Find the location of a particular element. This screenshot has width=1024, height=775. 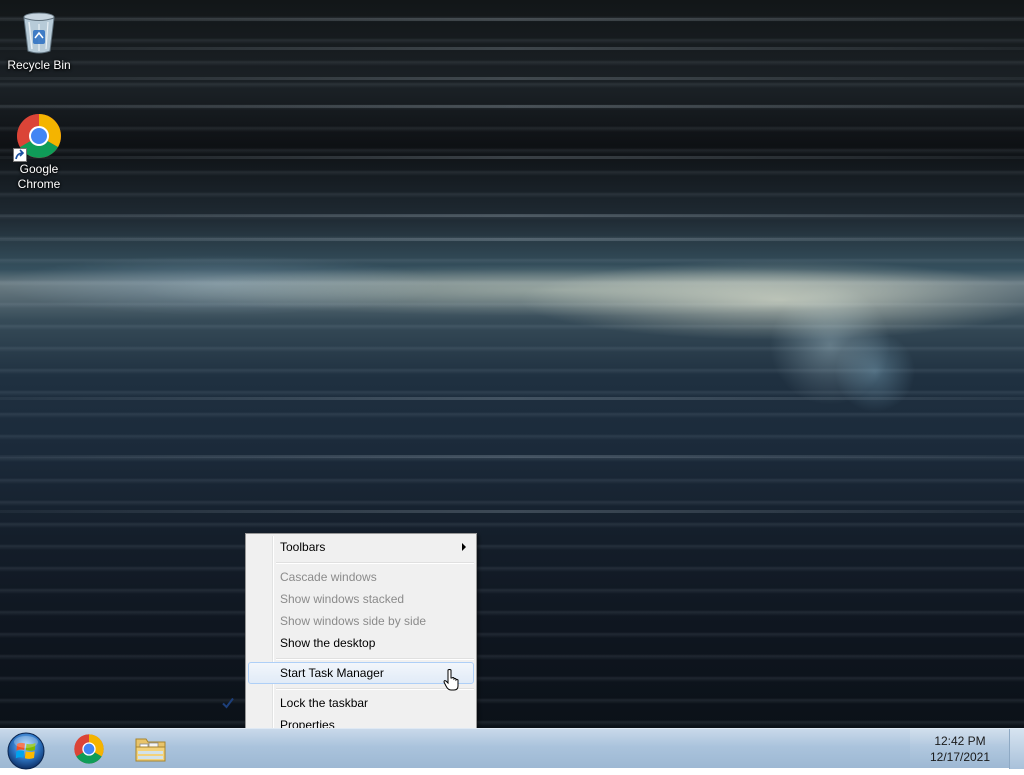

taskbar: 12:42 PM 12/17/2021 is located at coordinates (512, 749).